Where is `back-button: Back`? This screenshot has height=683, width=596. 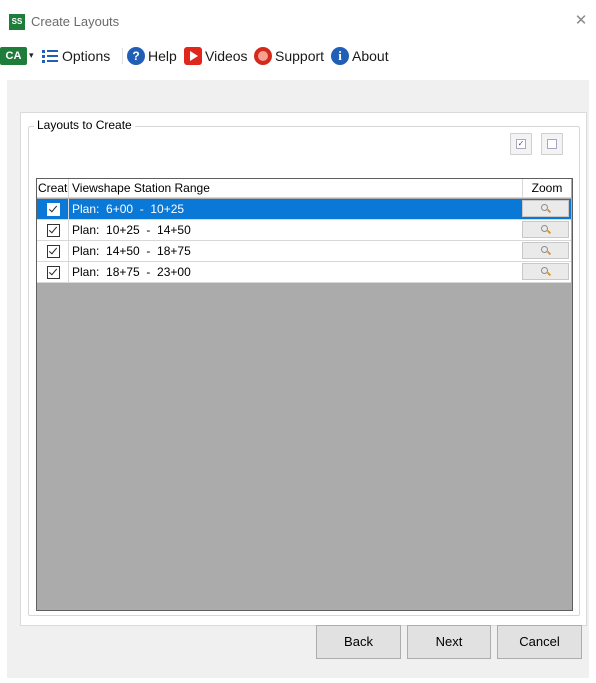 back-button: Back is located at coordinates (358, 642).